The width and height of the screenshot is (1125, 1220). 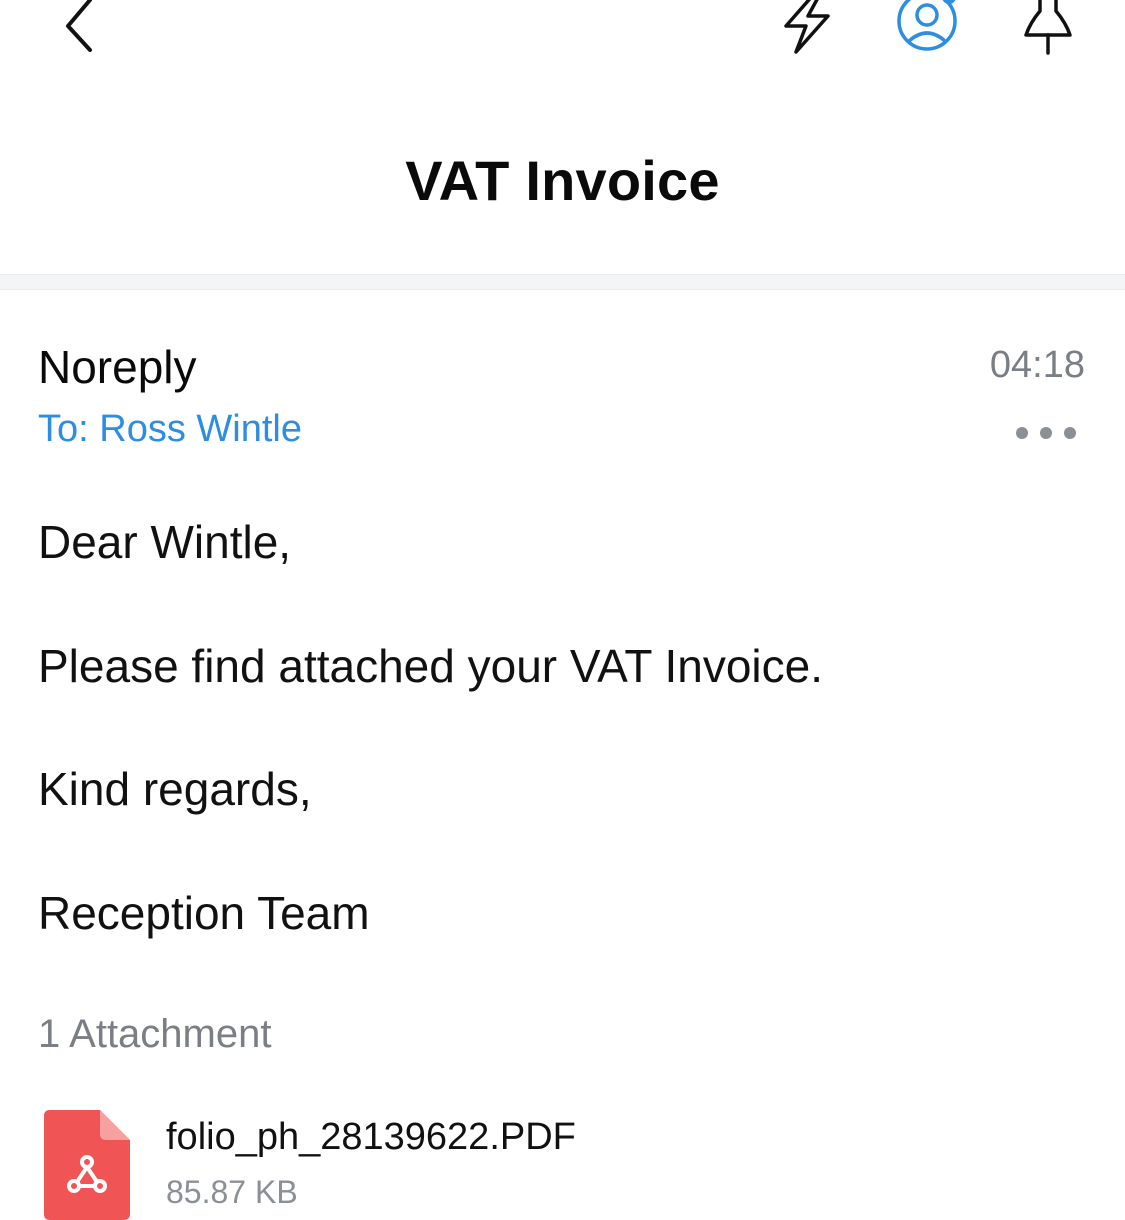 What do you see at coordinates (371, 1137) in the screenshot?
I see `attachment-file-name: folio_ph_28139622.PDF` at bounding box center [371, 1137].